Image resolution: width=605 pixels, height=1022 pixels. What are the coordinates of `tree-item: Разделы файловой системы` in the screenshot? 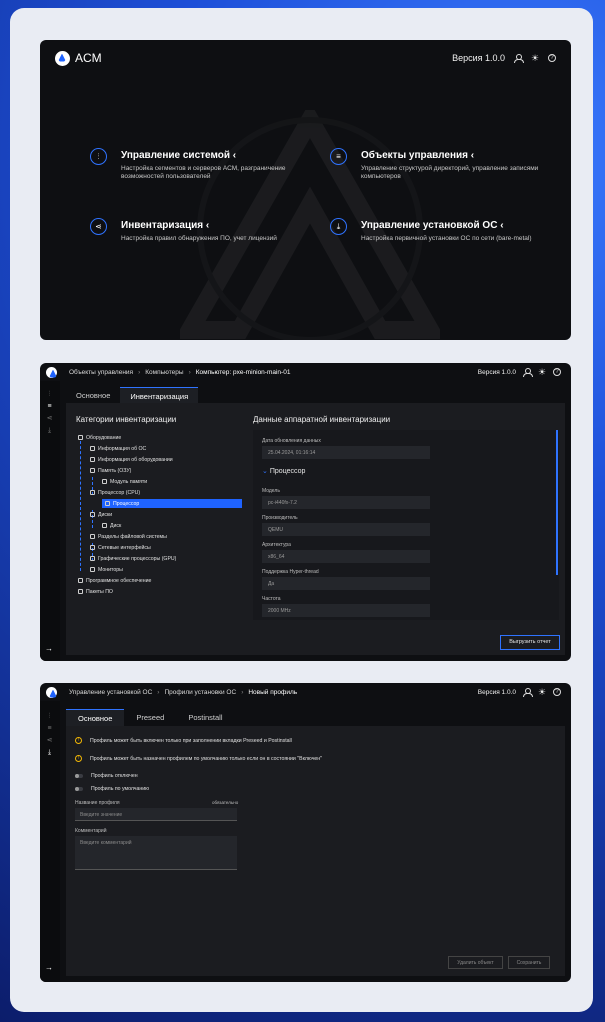 It's located at (128, 536).